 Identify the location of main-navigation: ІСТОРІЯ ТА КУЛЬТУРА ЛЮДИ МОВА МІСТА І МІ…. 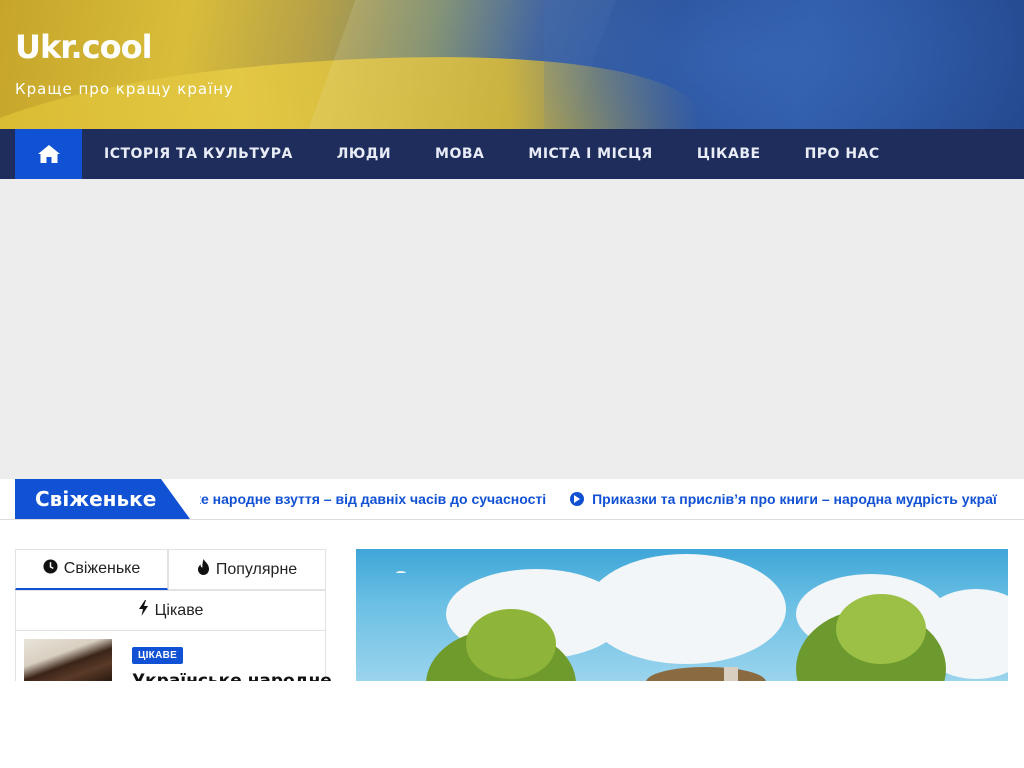
(512, 154).